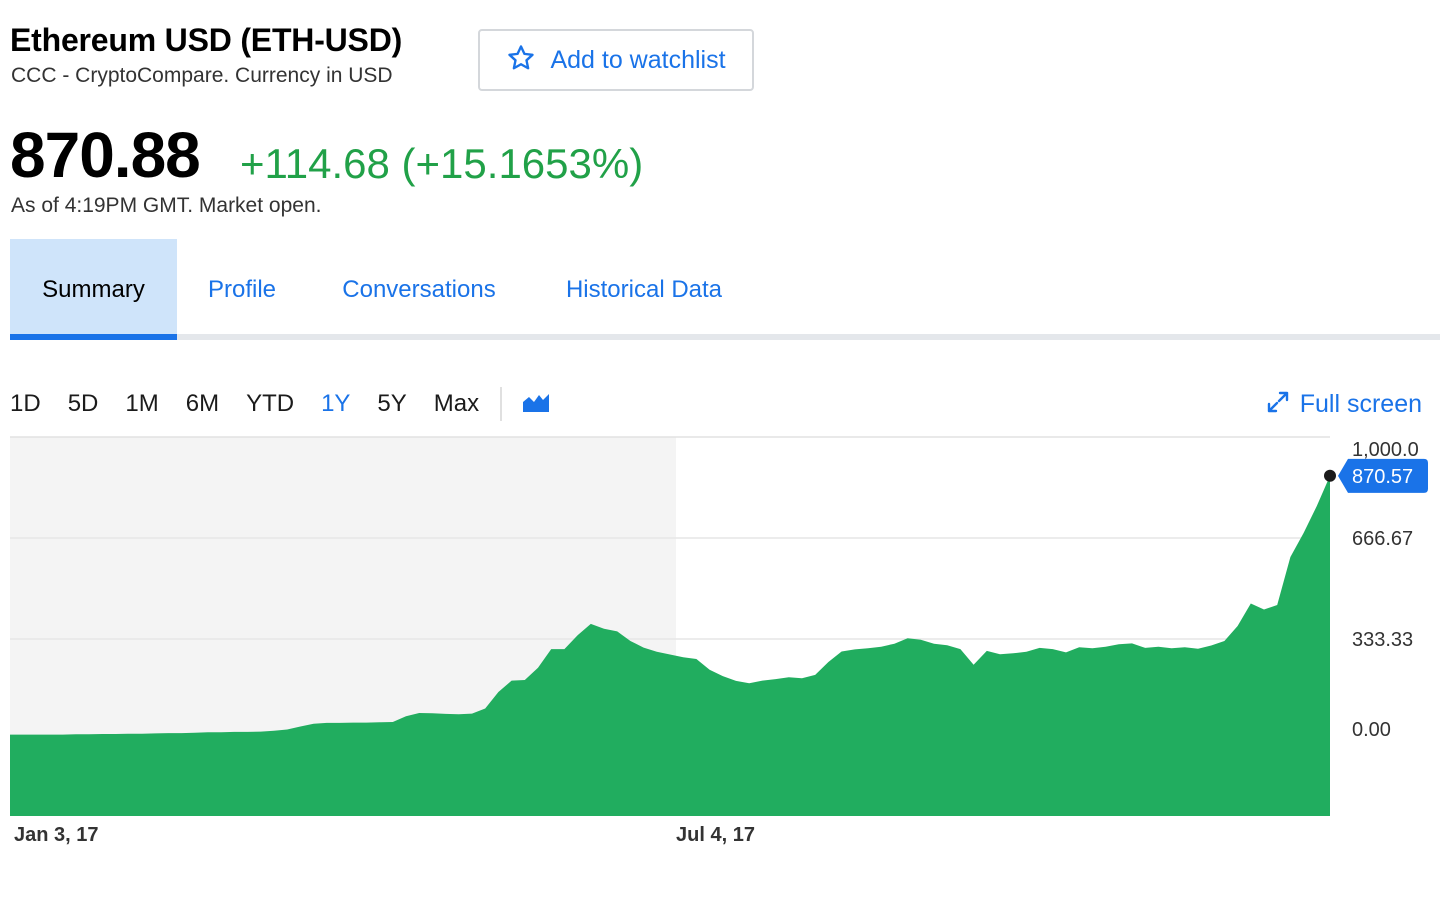  I want to click on exchange-subtitle: CCC - CryptoCompare. Currency in USD, so click(202, 75).